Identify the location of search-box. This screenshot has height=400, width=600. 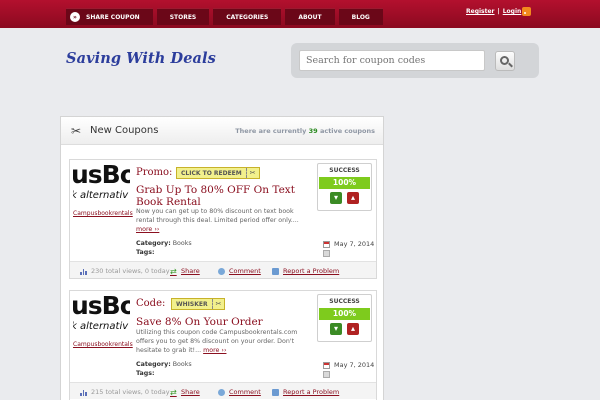
(415, 60).